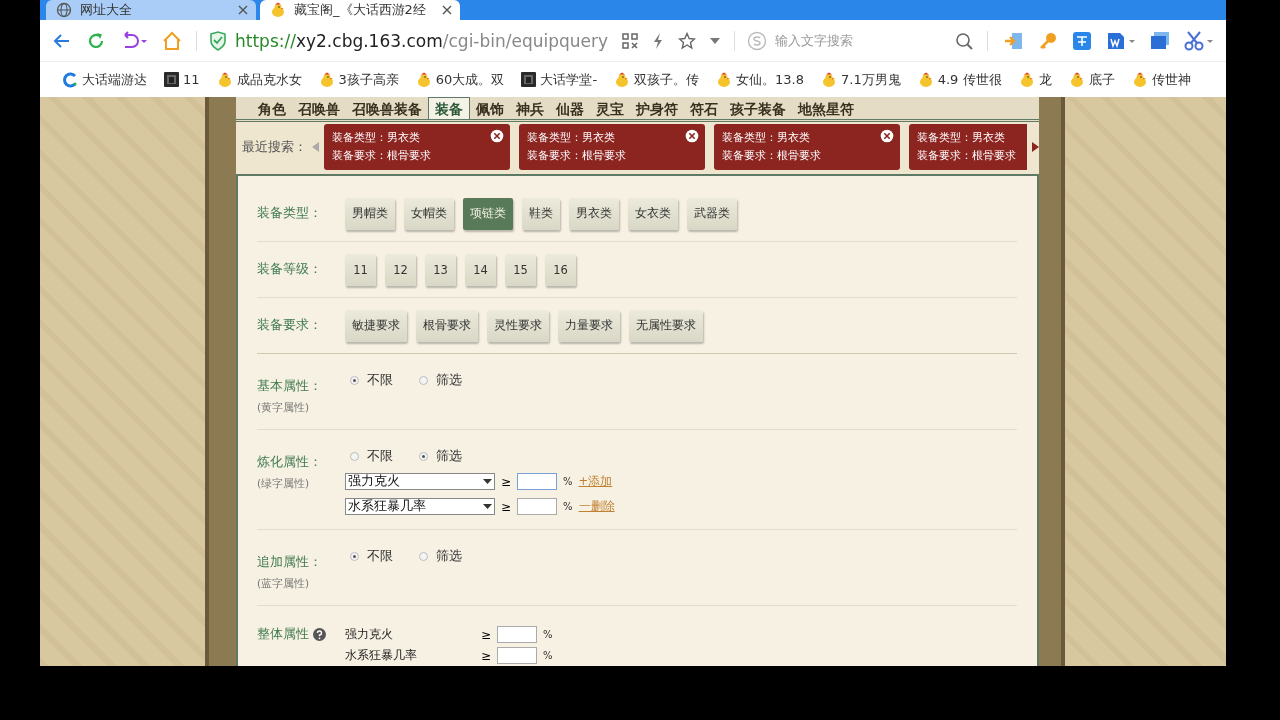 This screenshot has width=1280, height=720. What do you see at coordinates (449, 108) in the screenshot?
I see `category-tab: 装备` at bounding box center [449, 108].